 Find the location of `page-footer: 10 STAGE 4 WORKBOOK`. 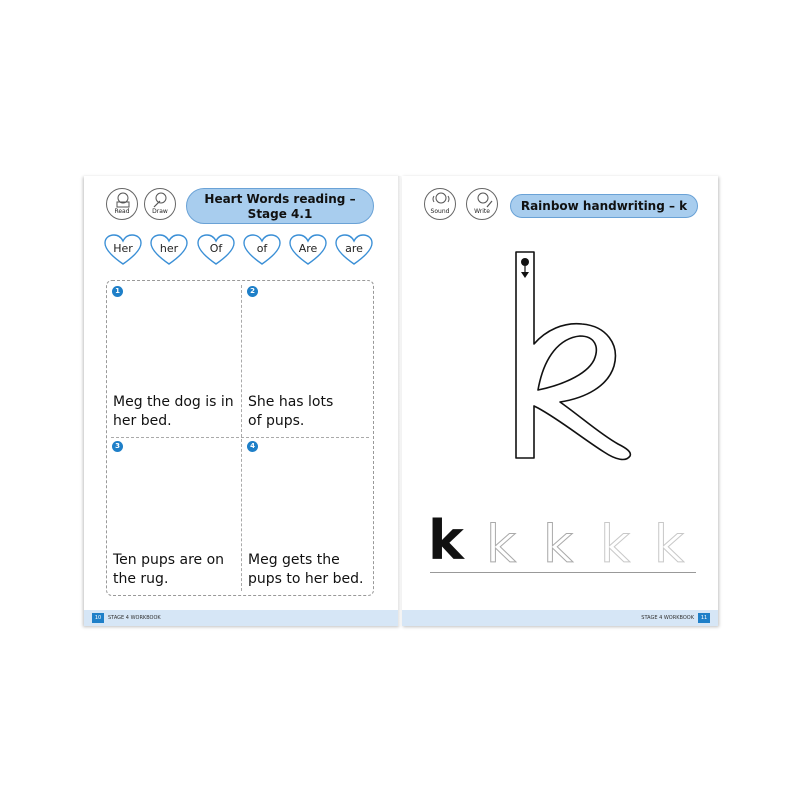

page-footer: 10 STAGE 4 WORKBOOK is located at coordinates (242, 618).